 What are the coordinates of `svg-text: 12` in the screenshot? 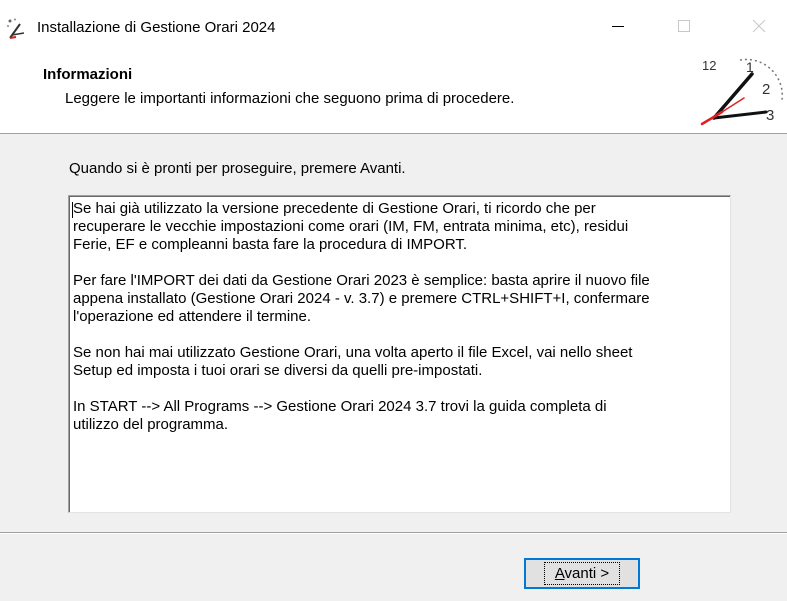 It's located at (709, 65).